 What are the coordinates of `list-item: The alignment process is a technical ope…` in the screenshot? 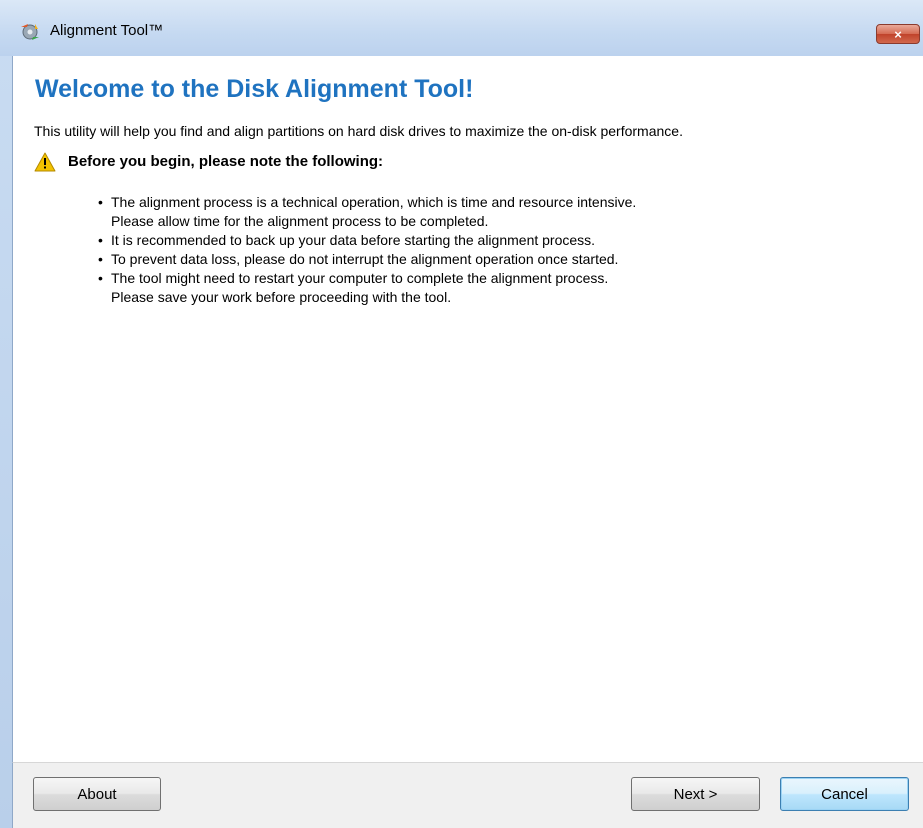 It's located at (367, 202).